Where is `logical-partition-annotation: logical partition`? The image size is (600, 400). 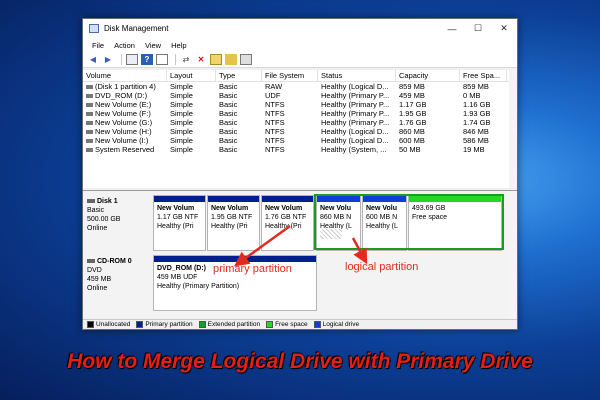 logical-partition-annotation: logical partition is located at coordinates (382, 267).